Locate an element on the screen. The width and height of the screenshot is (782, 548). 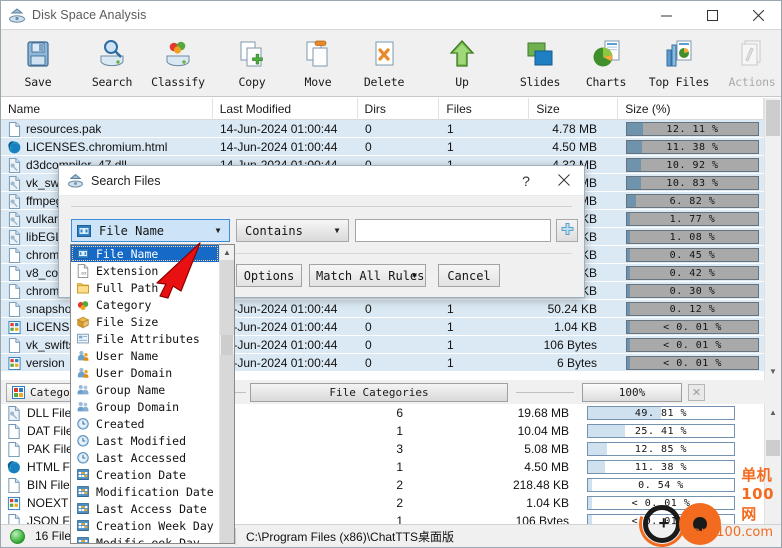
toolbar-button-classify: Classify is located at coordinates (178, 63).